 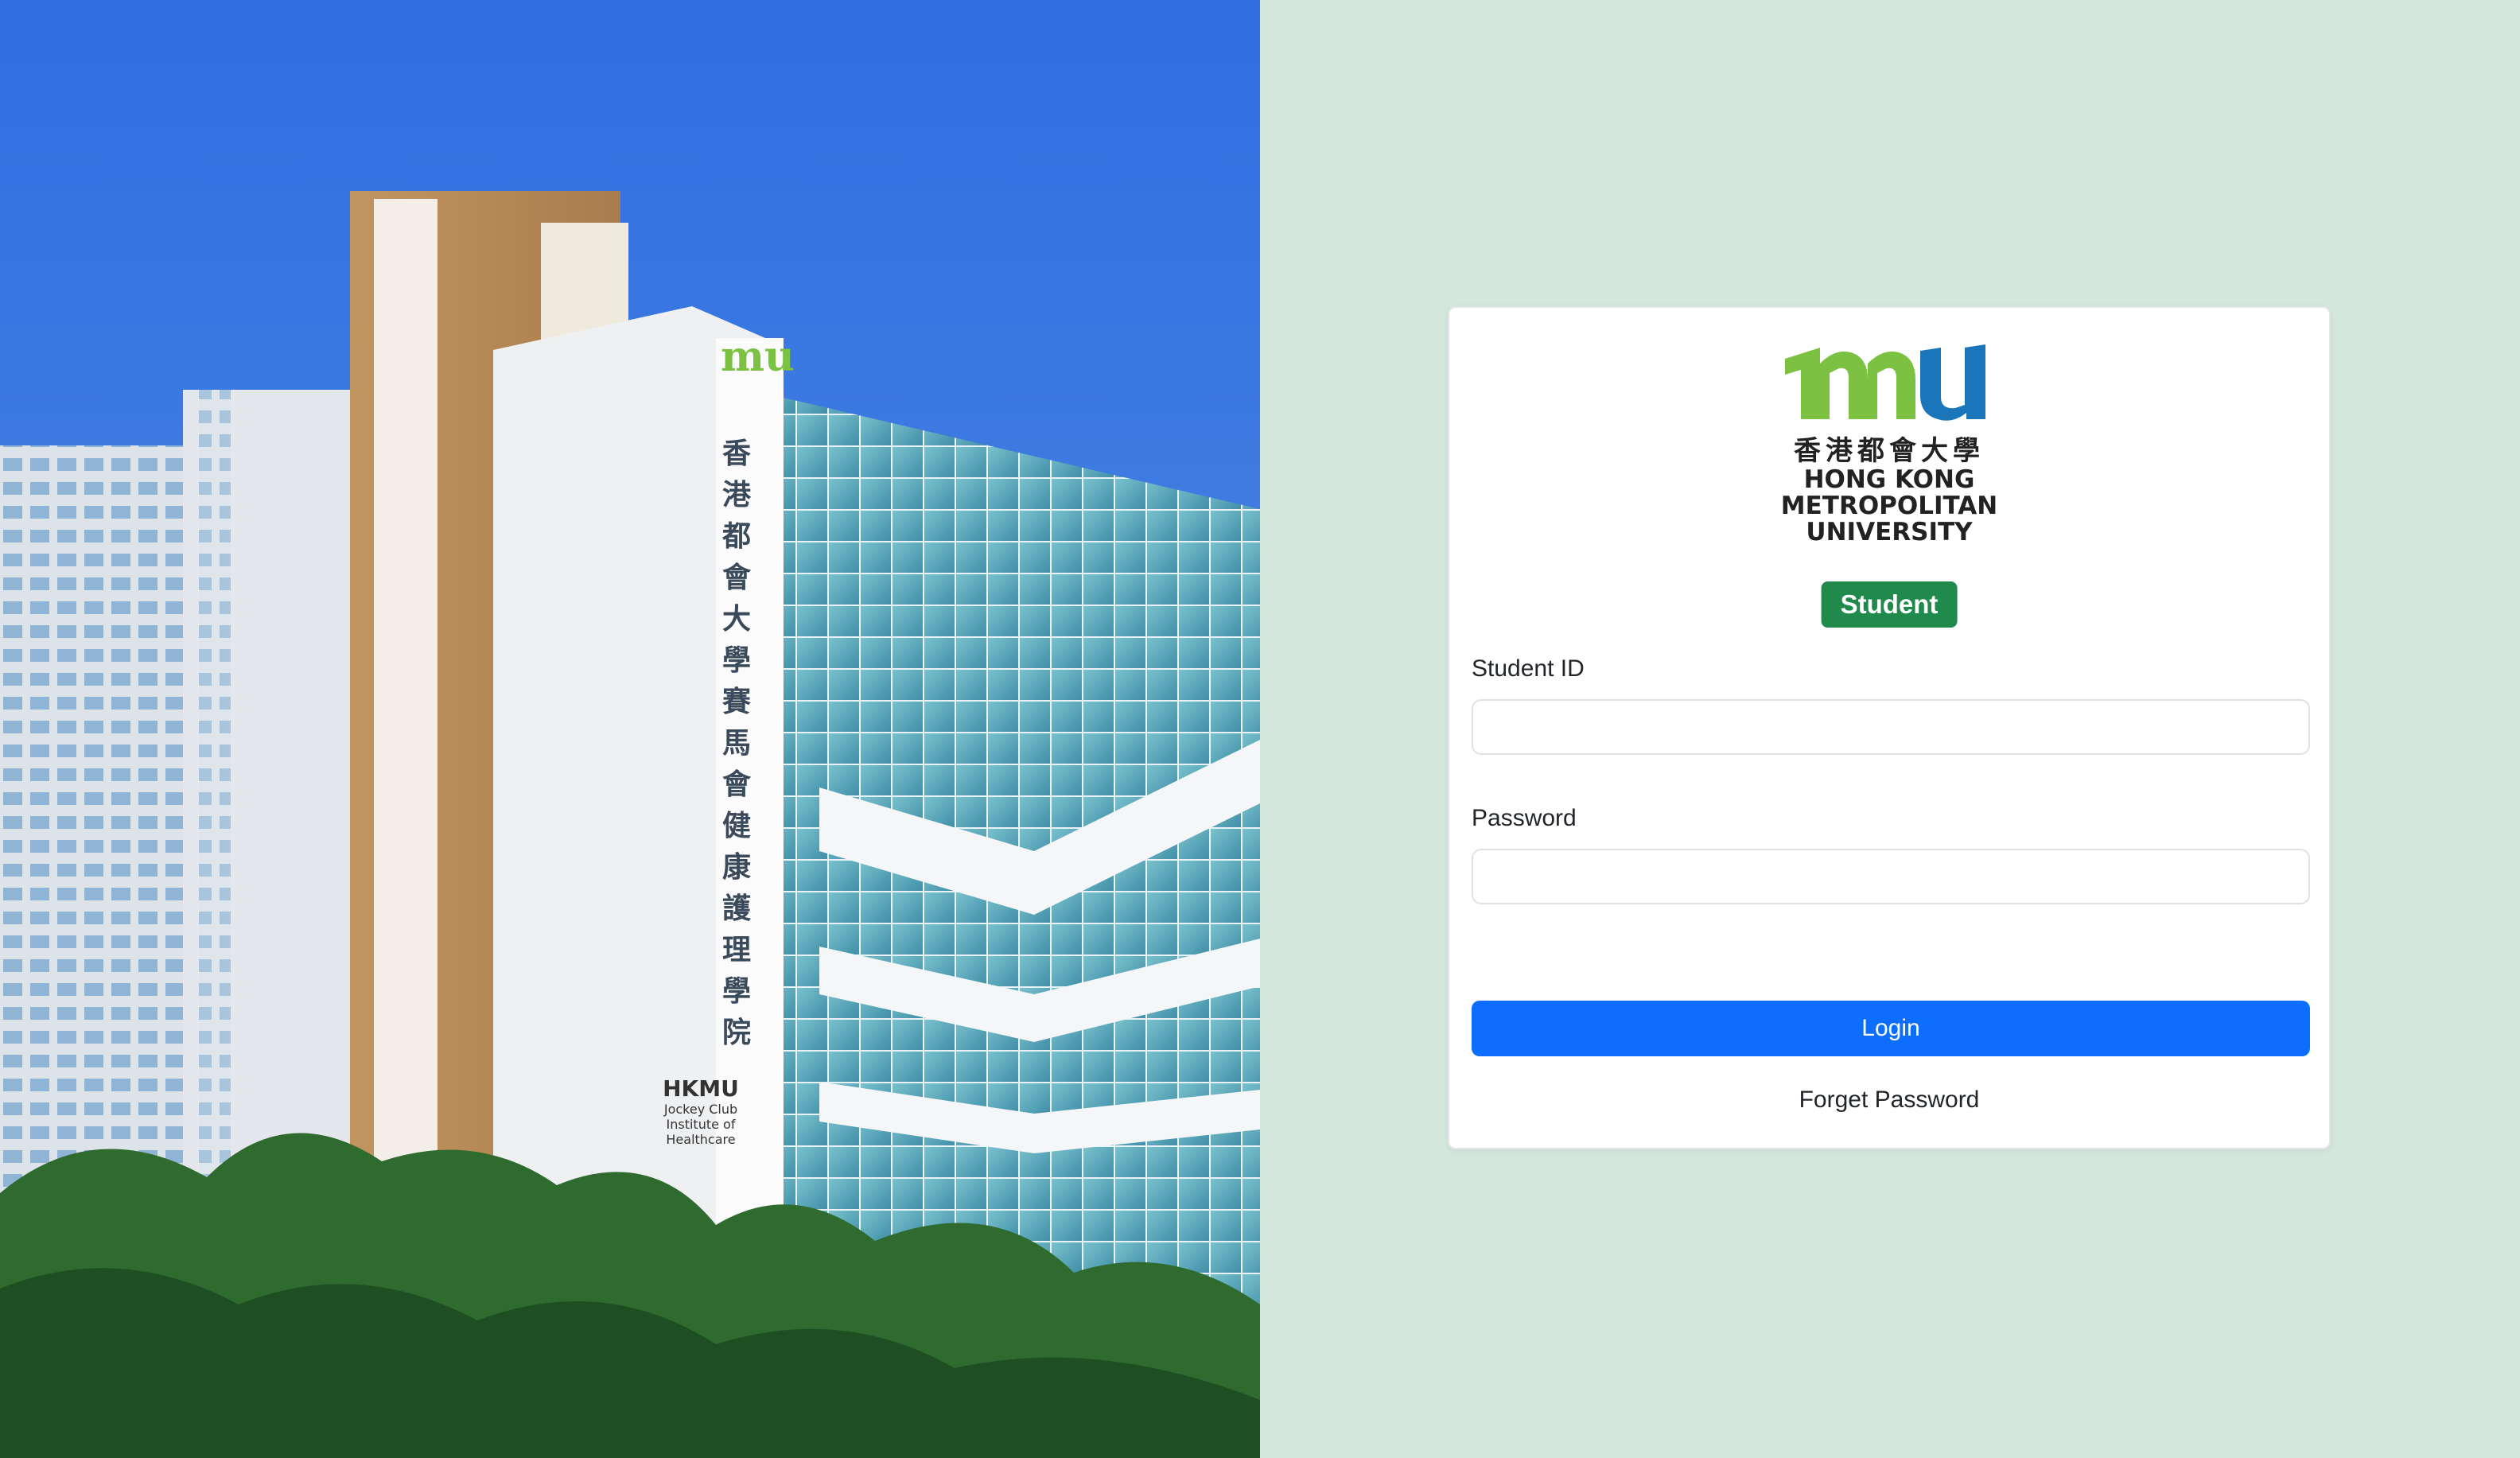 I want to click on building-sign-logo: mu, so click(x=758, y=357).